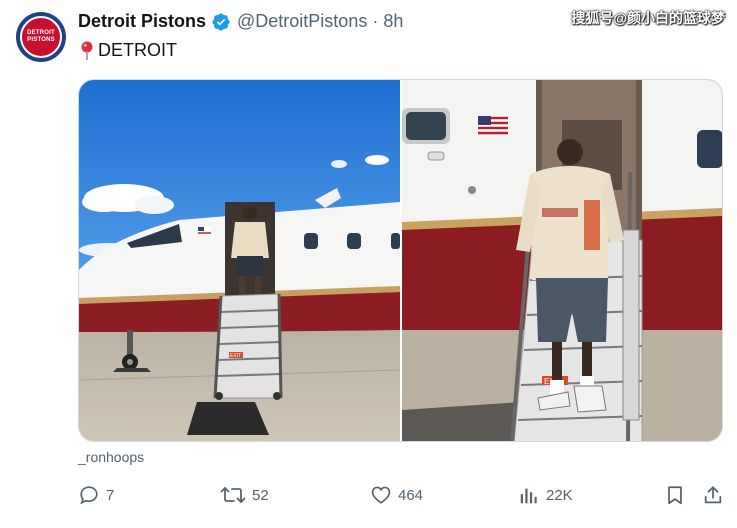 The image size is (737, 528). I want to click on like-button: 464, so click(396, 495).